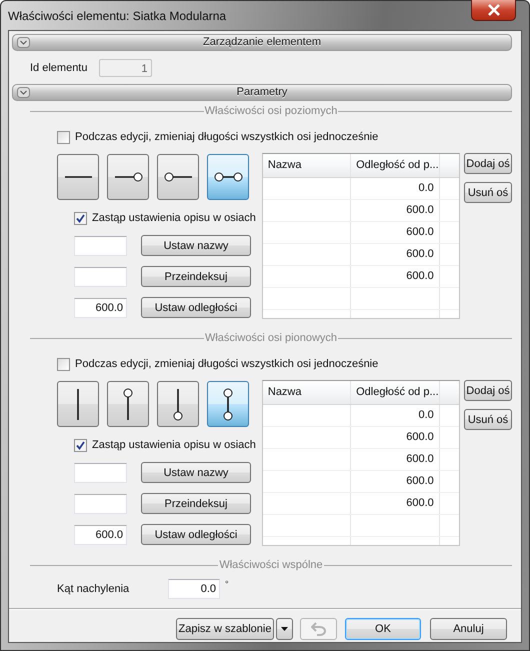 The width and height of the screenshot is (530, 651). I want to click on section-header: Zarządzanie elementem, so click(262, 42).